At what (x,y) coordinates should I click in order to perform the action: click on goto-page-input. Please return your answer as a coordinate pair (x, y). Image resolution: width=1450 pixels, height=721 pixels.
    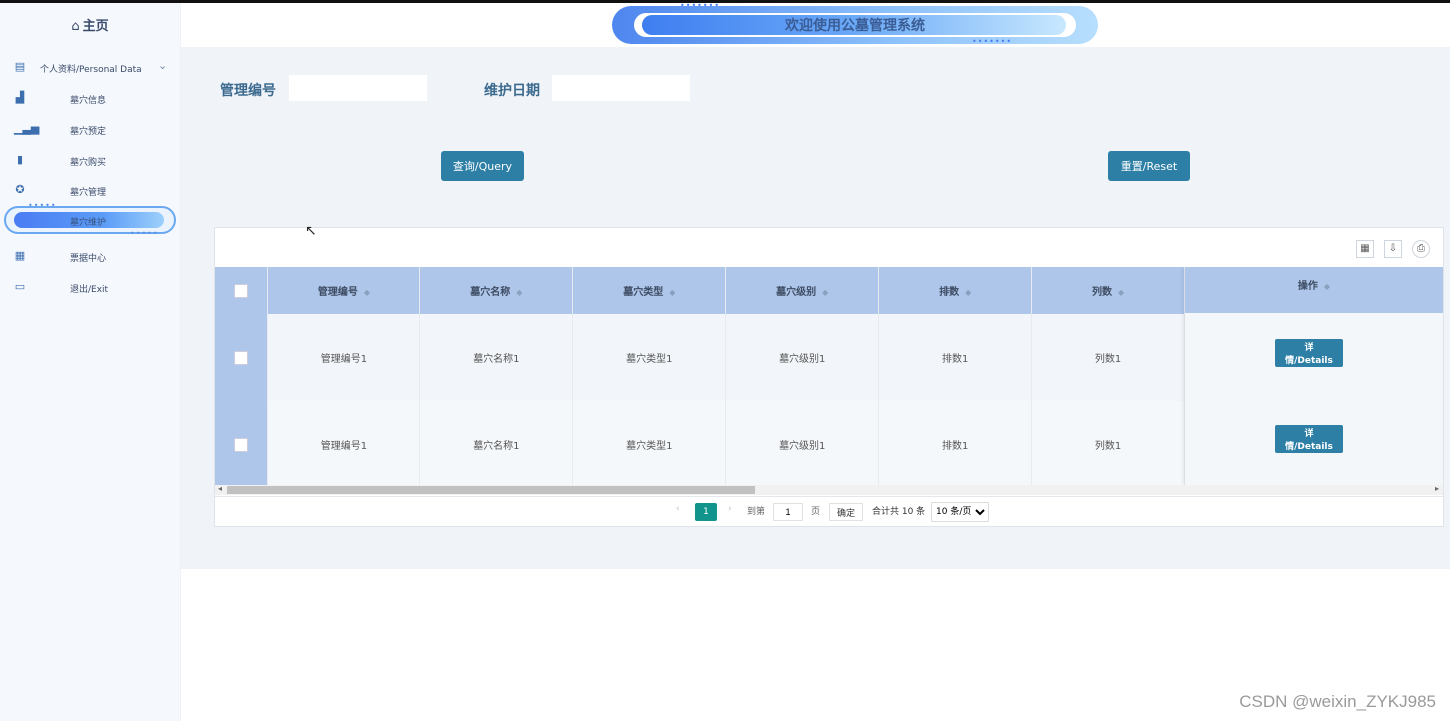
    Looking at the image, I should click on (788, 512).